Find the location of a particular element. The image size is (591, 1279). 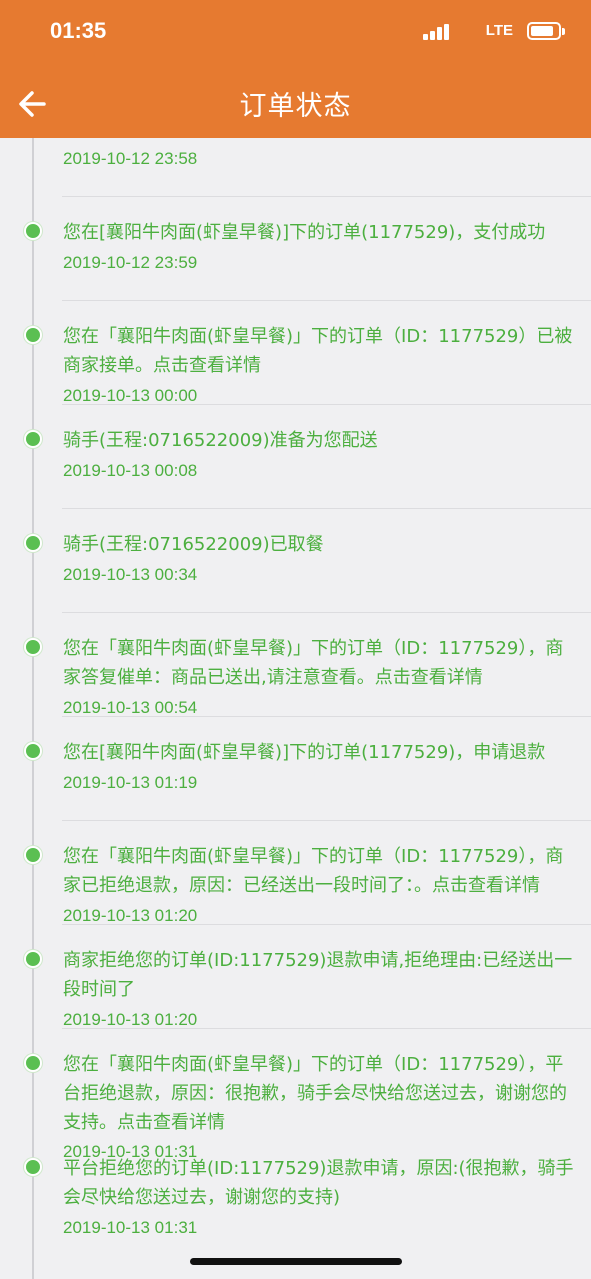

event-time: 2019-10-13 01:19 is located at coordinates (130, 782).